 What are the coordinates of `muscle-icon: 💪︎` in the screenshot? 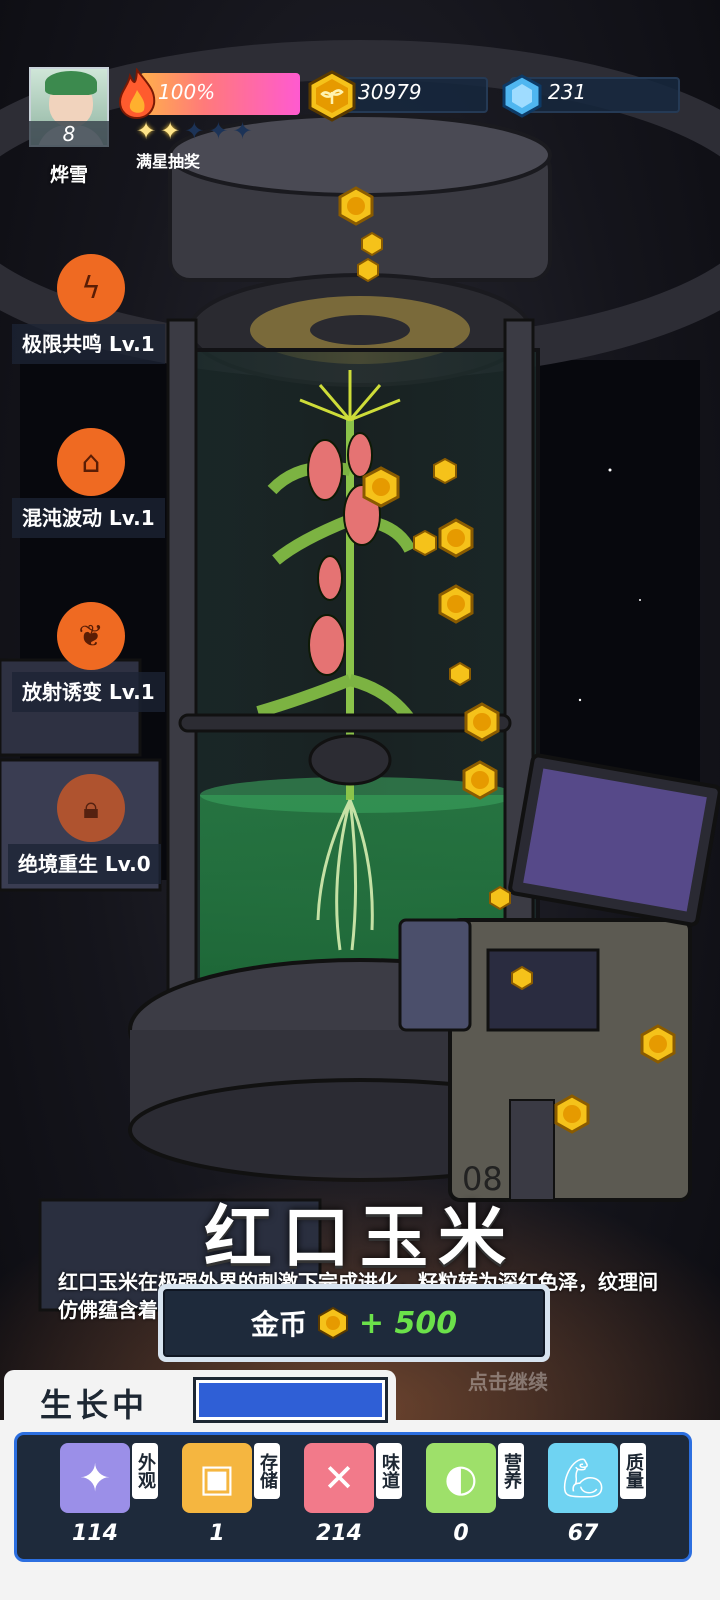 It's located at (583, 1478).